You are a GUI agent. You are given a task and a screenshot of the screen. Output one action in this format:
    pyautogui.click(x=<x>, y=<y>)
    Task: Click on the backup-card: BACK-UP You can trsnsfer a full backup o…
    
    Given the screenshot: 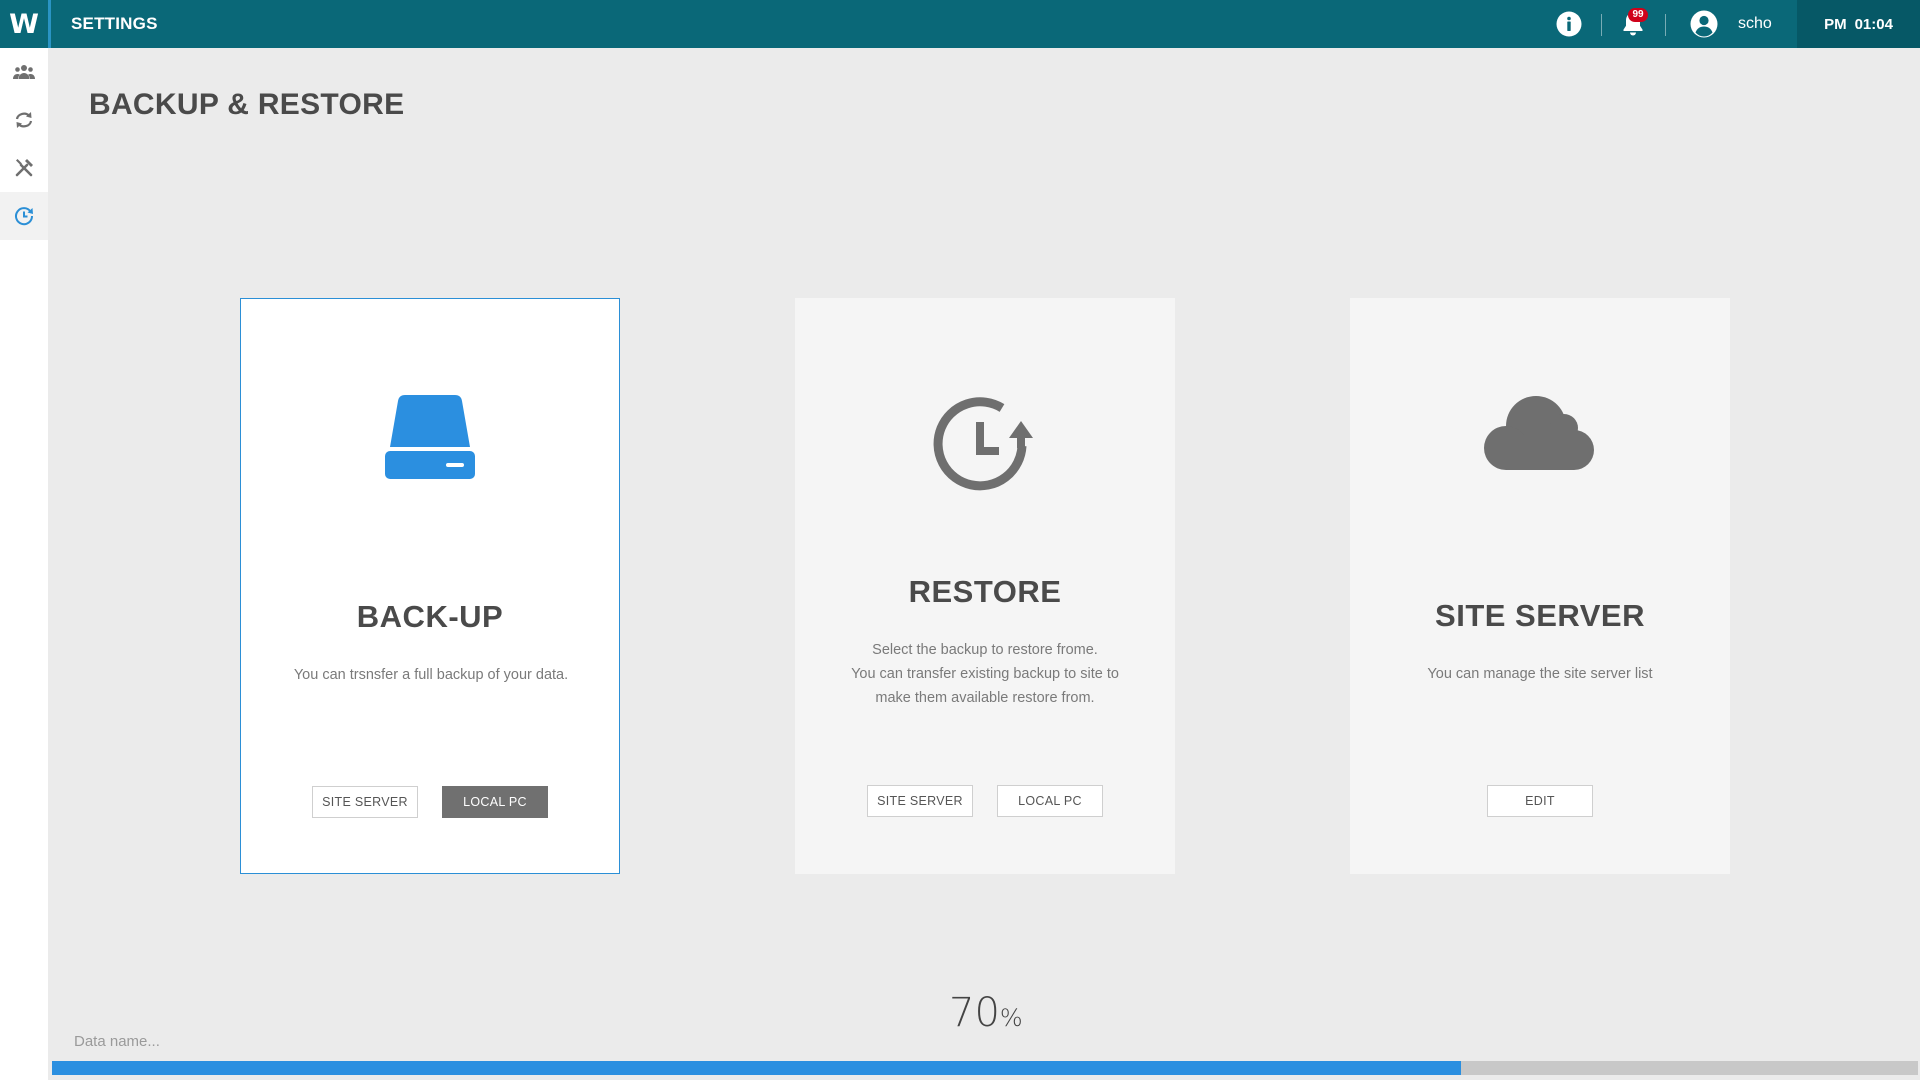 What is the action you would take?
    pyautogui.click(x=430, y=586)
    